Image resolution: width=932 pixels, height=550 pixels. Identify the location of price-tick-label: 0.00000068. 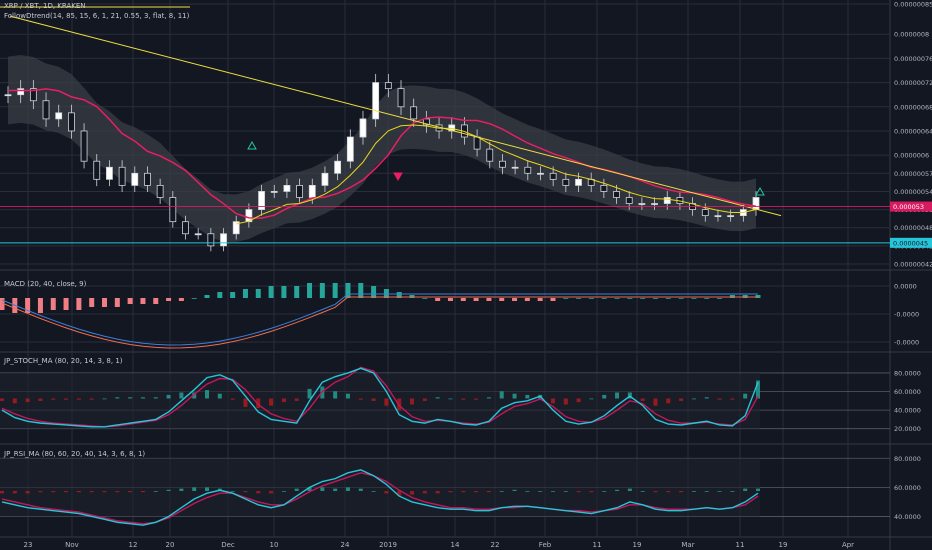
(913, 107).